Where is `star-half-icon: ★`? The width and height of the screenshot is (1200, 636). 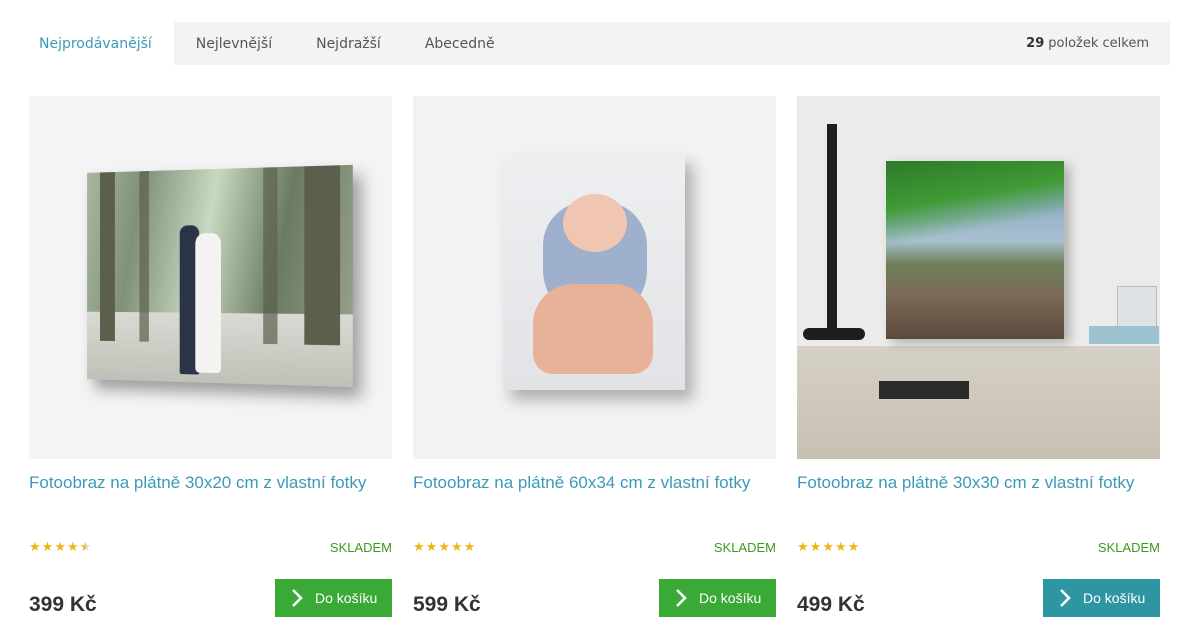 star-half-icon: ★ is located at coordinates (85, 547).